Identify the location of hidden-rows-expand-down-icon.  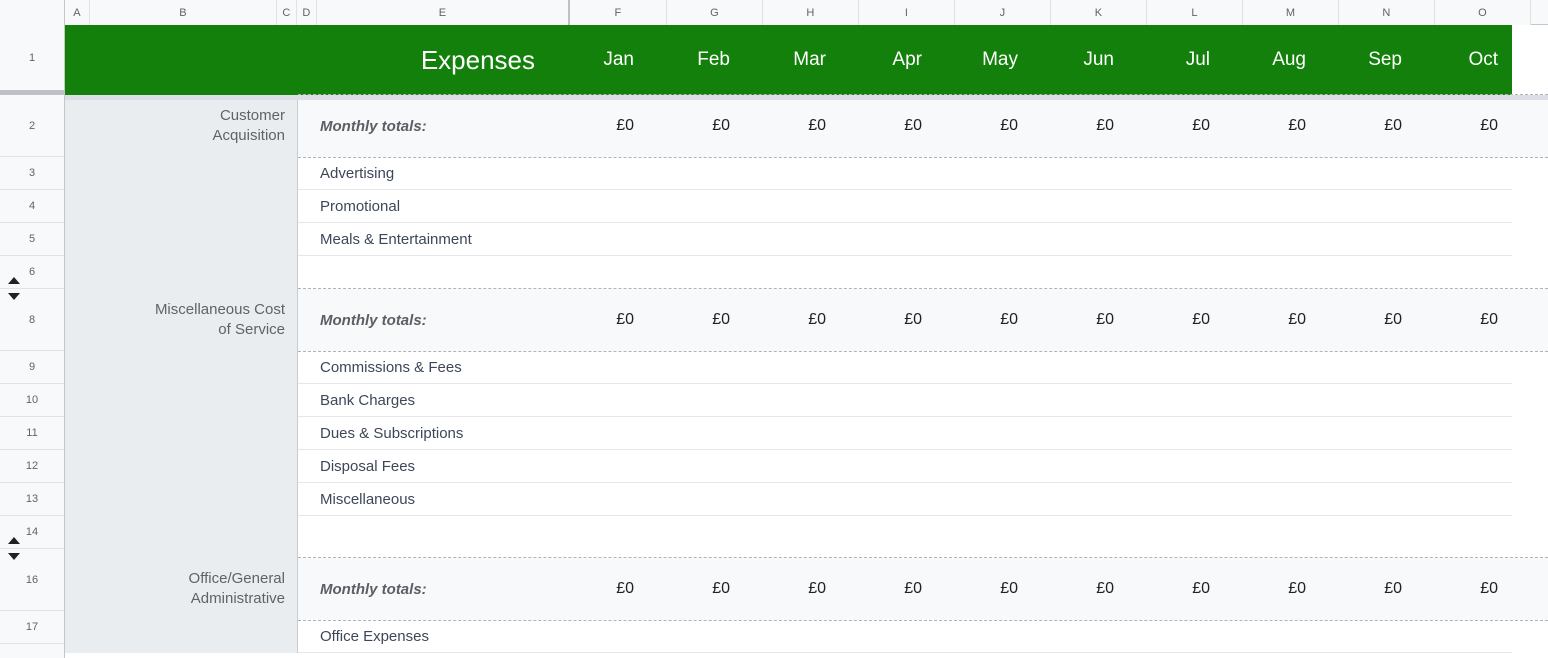
(14, 556).